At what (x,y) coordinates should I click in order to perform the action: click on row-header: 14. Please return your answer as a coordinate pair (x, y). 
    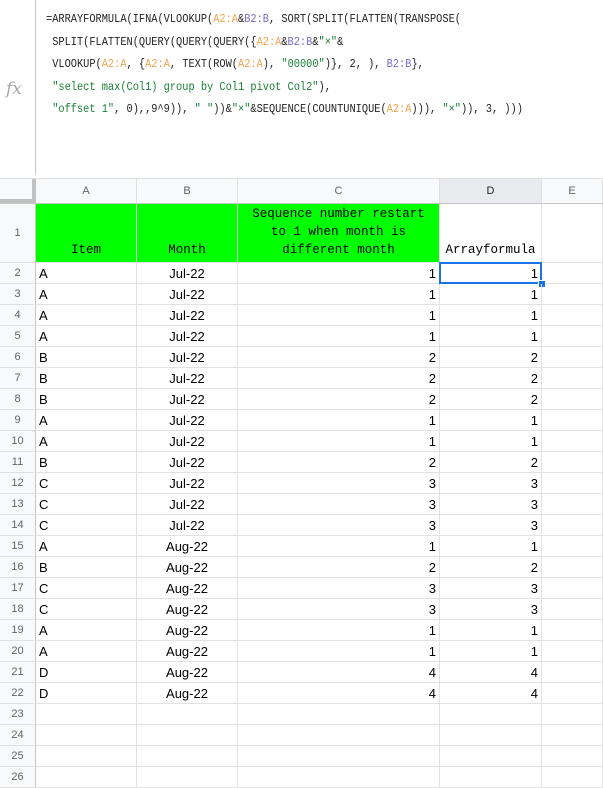
    Looking at the image, I should click on (18, 525).